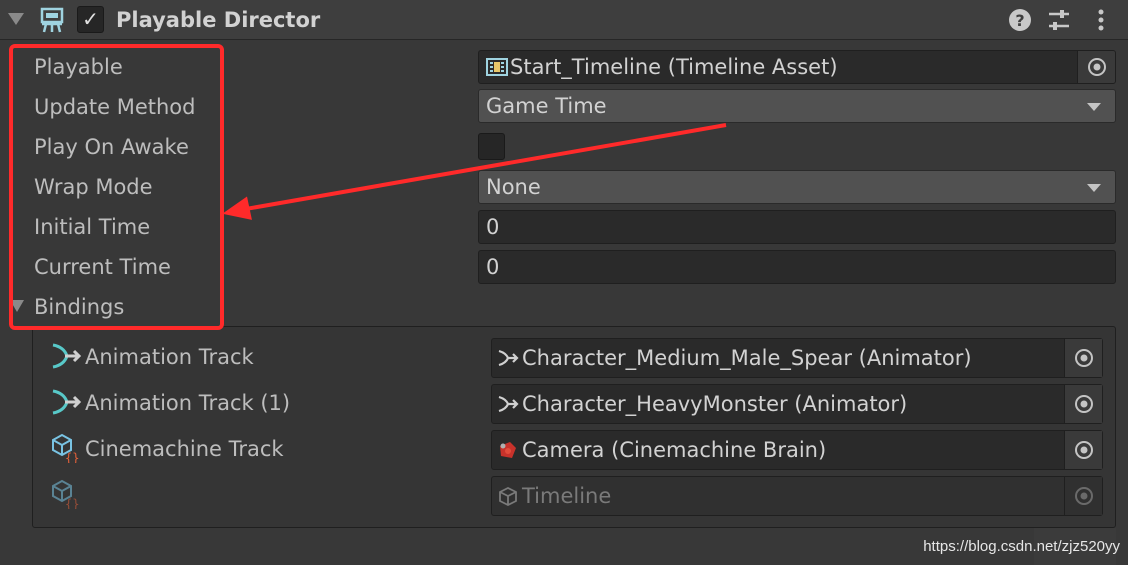  Describe the element at coordinates (493, 267) in the screenshot. I see `current-time-value: 0` at that location.